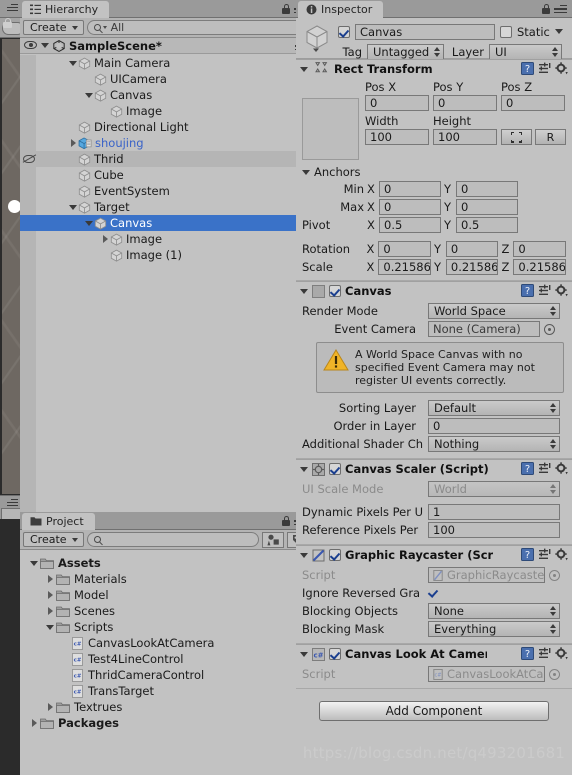  Describe the element at coordinates (58, 521) in the screenshot. I see `tab-project: Project` at that location.